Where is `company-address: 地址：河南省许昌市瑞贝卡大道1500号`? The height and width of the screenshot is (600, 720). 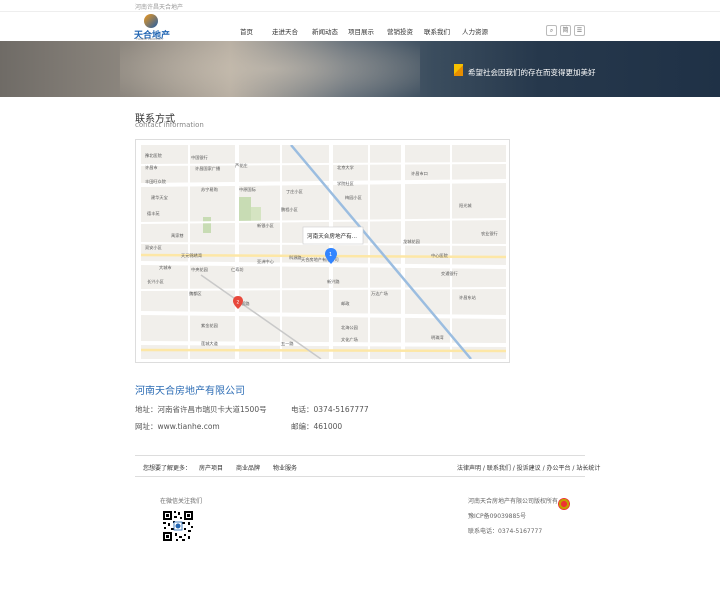
company-address: 地址：河南省许昌市瑞贝卡大道1500号 is located at coordinates (201, 409).